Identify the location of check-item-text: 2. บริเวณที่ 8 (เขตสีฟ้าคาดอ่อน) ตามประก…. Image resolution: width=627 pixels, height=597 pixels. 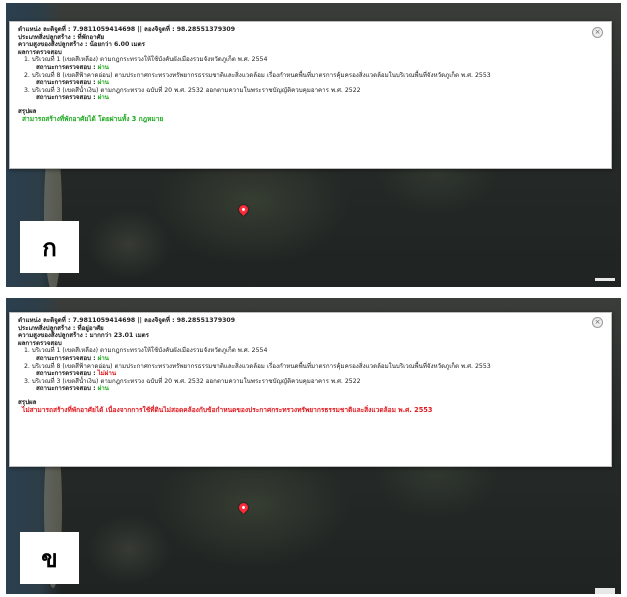
(257, 75).